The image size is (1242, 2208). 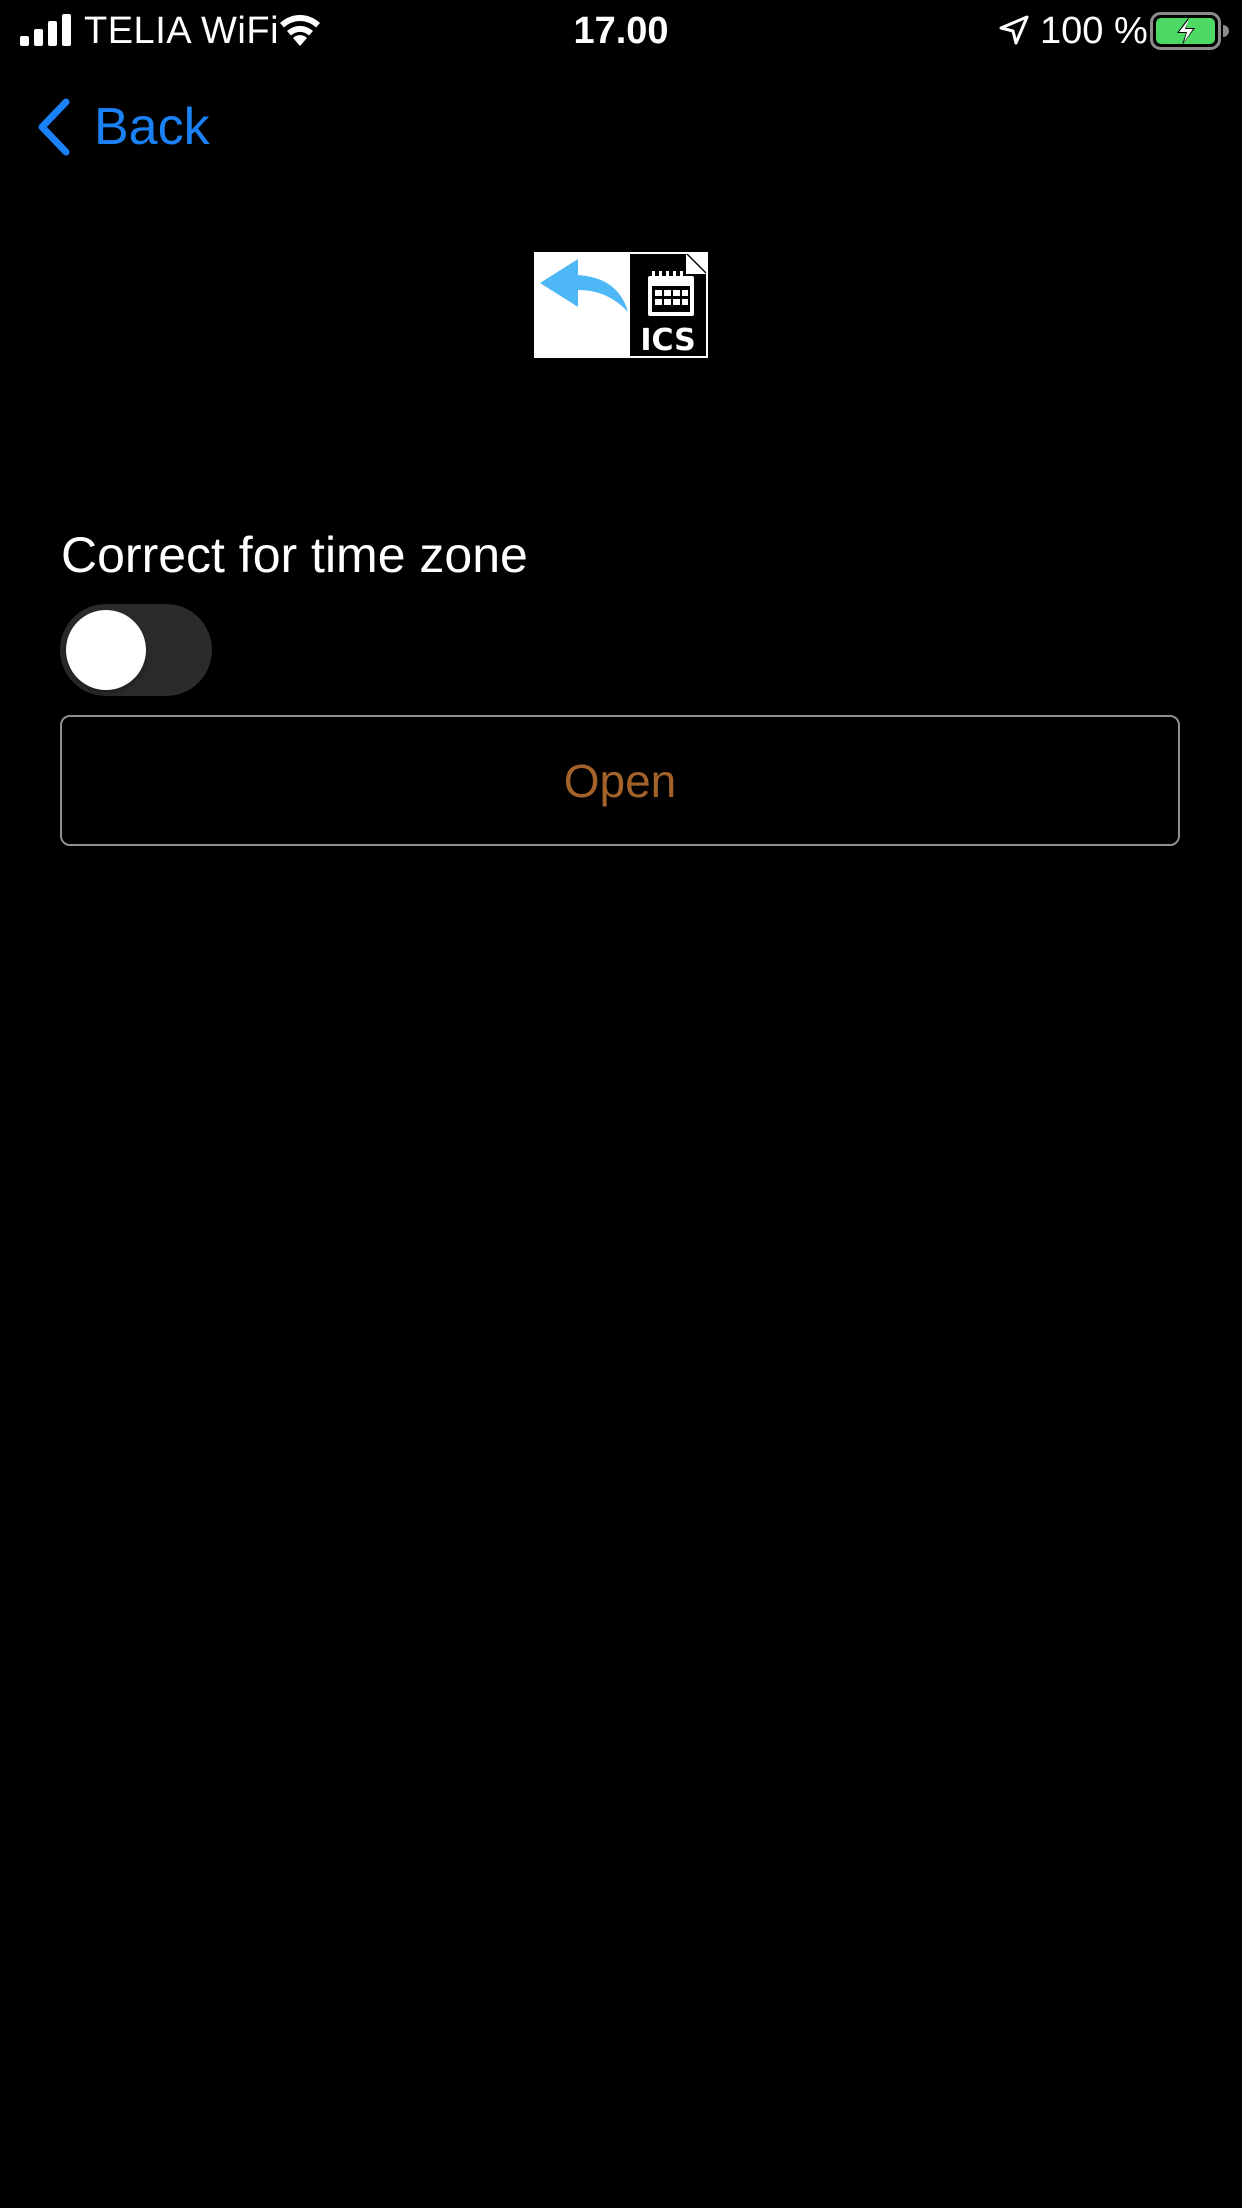 I want to click on toggle-knob, so click(x=106, y=650).